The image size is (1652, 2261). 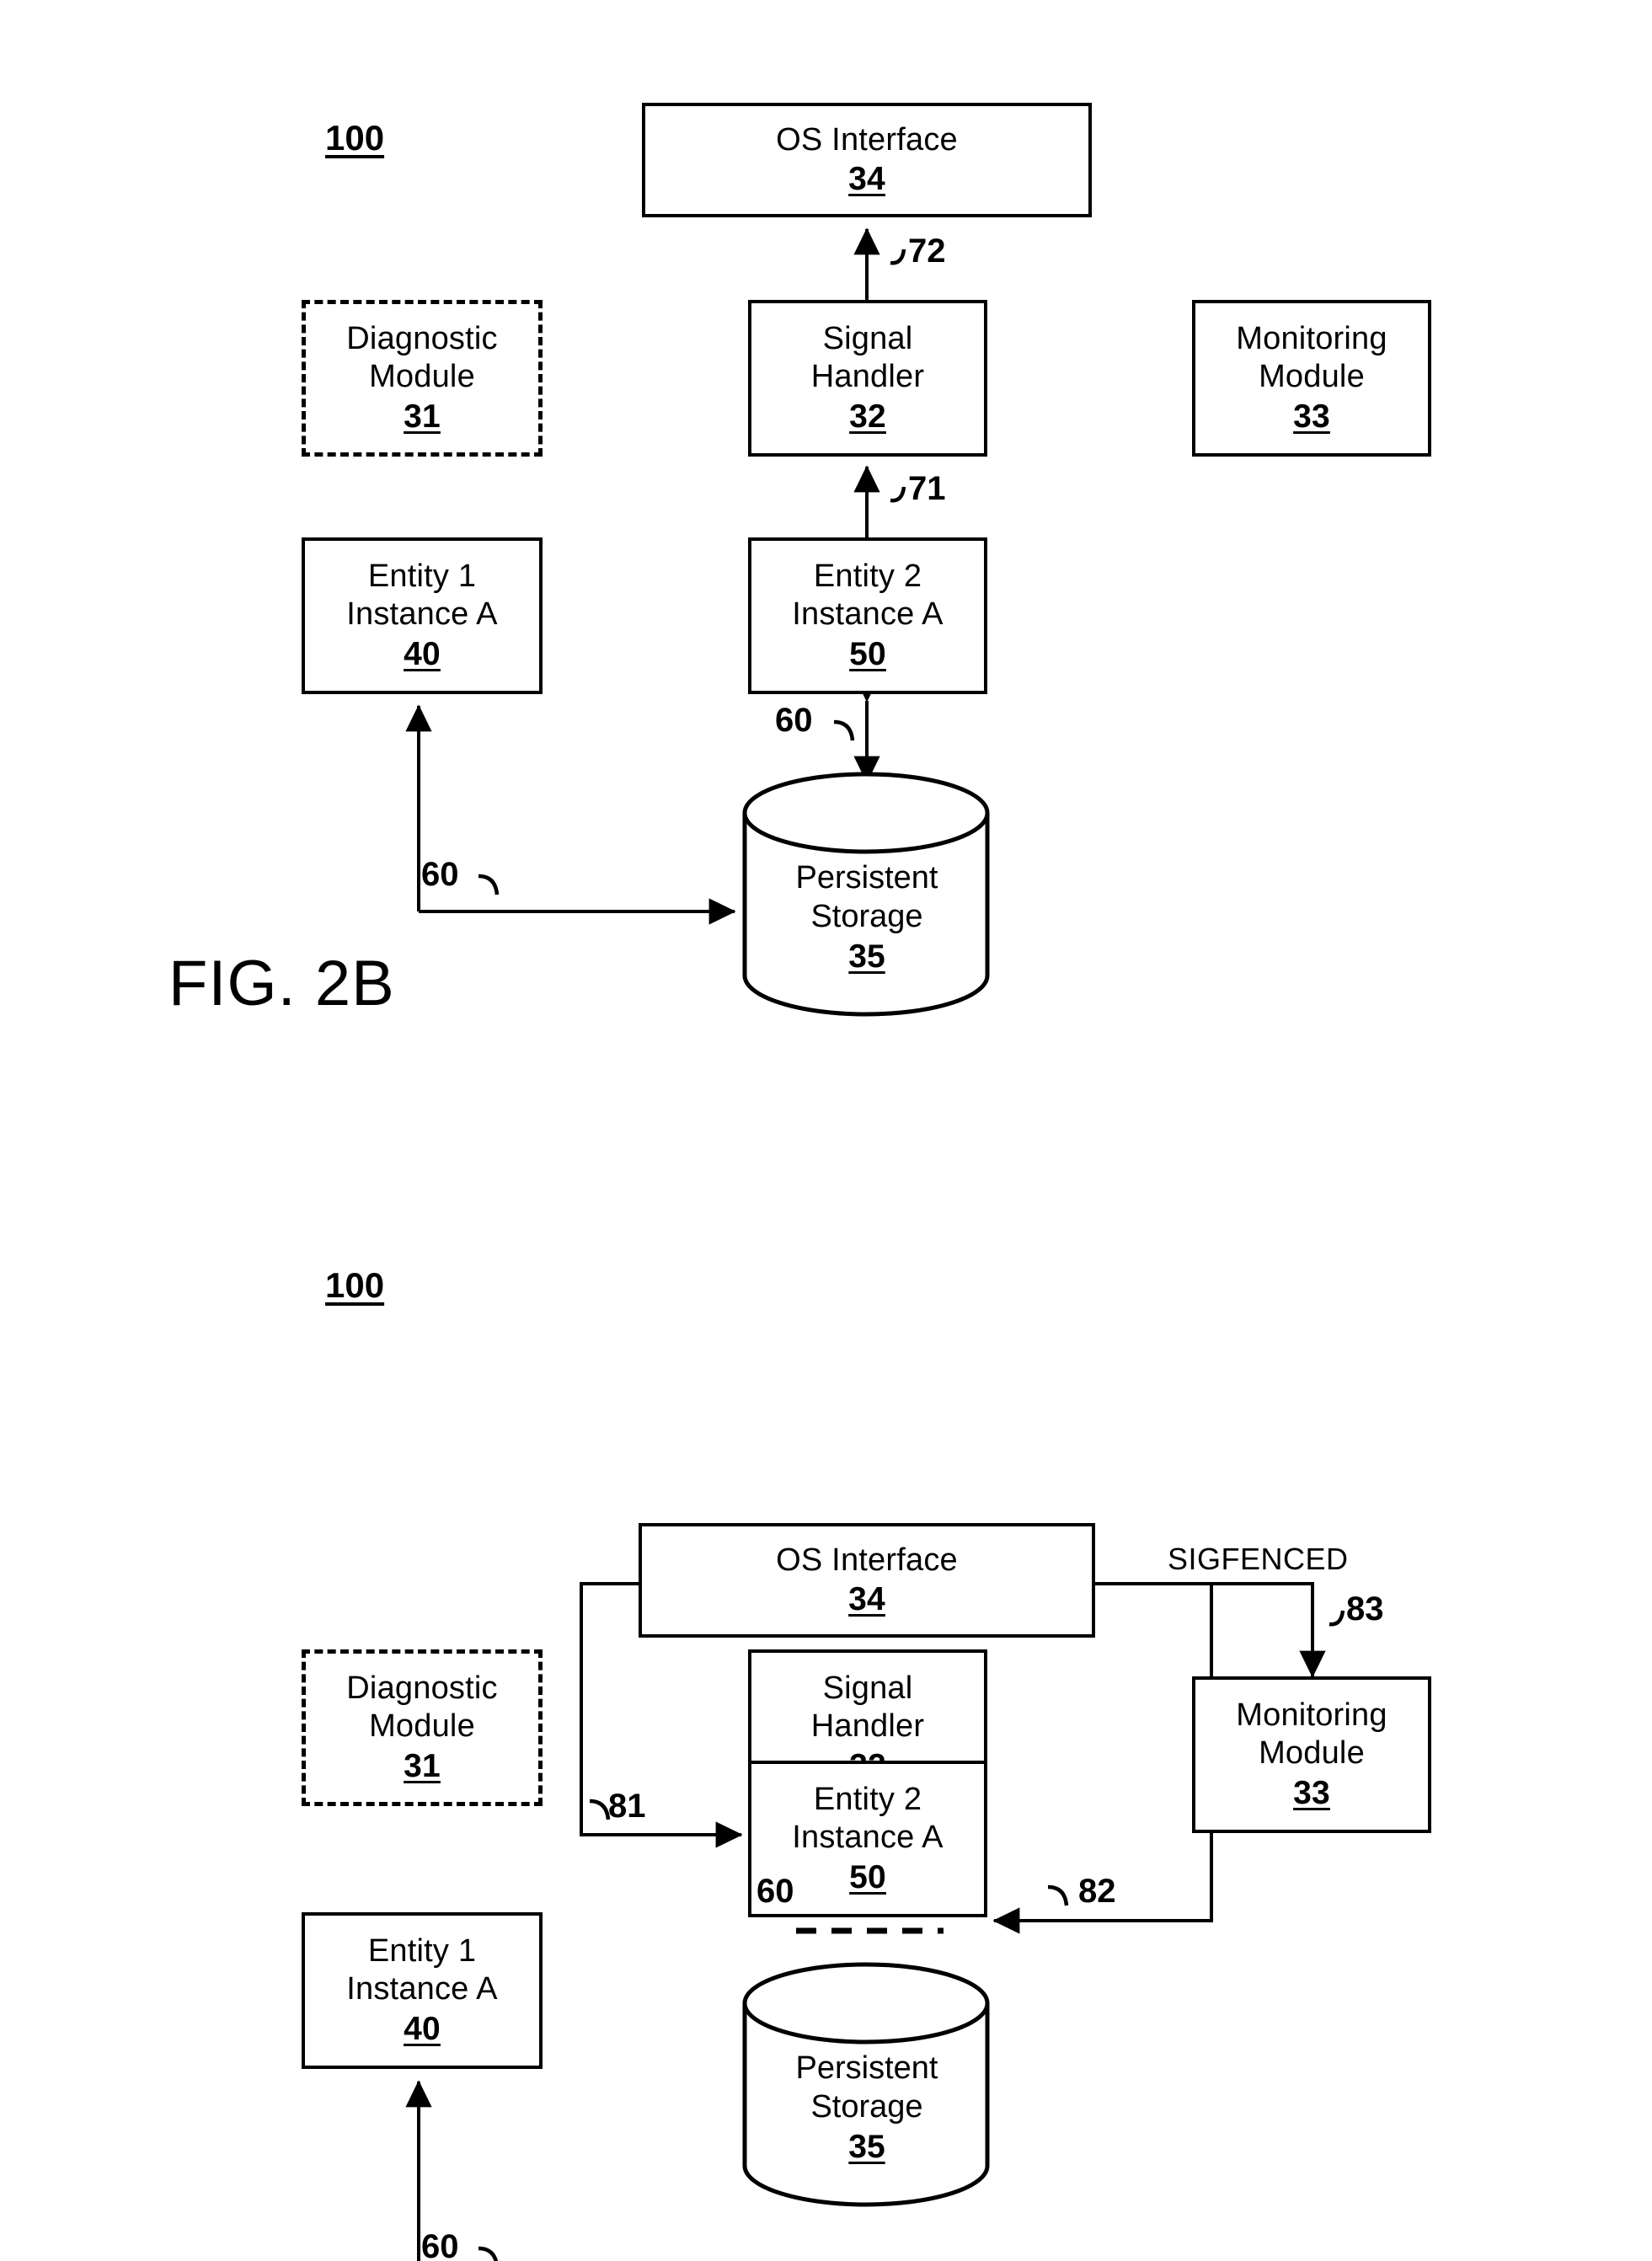 What do you see at coordinates (775, 1891) in the screenshot?
I see `connector-label-60-entity2-fence: 60` at bounding box center [775, 1891].